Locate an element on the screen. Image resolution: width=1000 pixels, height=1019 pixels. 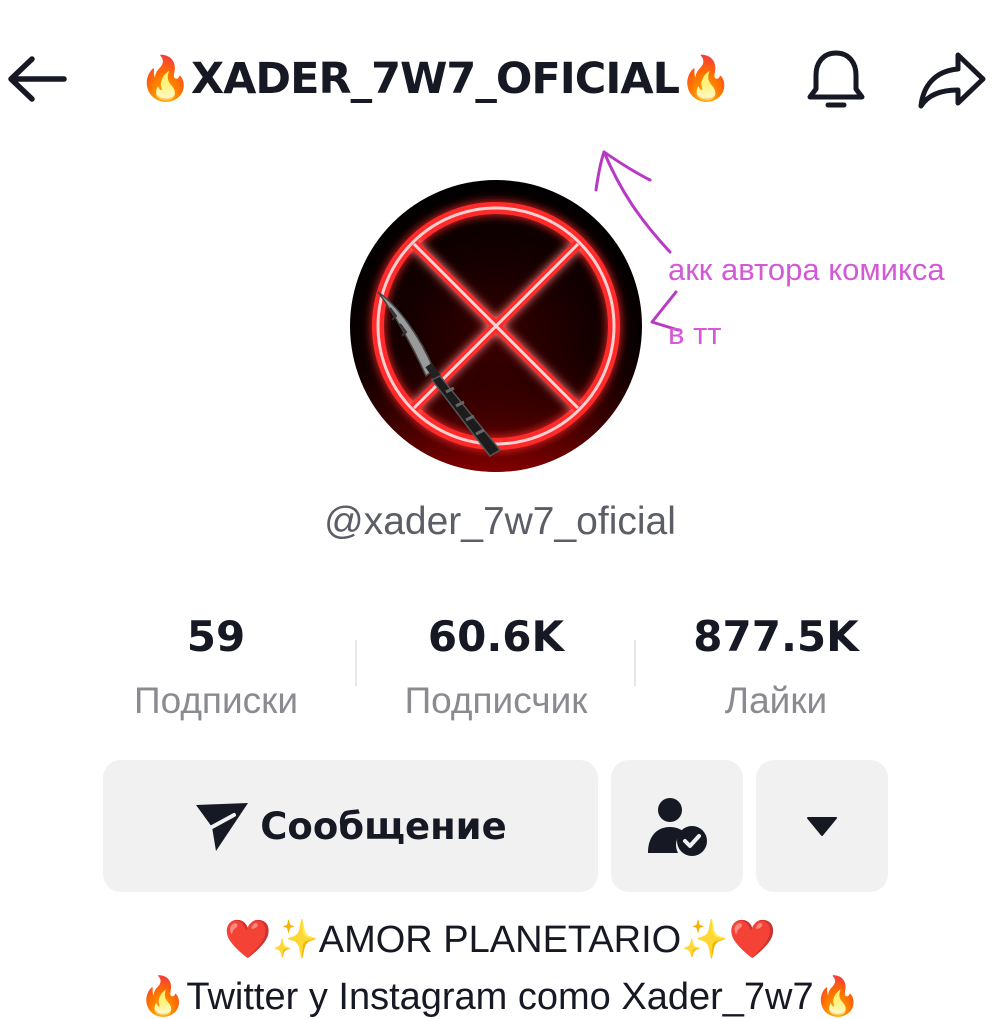
stat-followers: 60.6K Подписчик is located at coordinates (496, 665).